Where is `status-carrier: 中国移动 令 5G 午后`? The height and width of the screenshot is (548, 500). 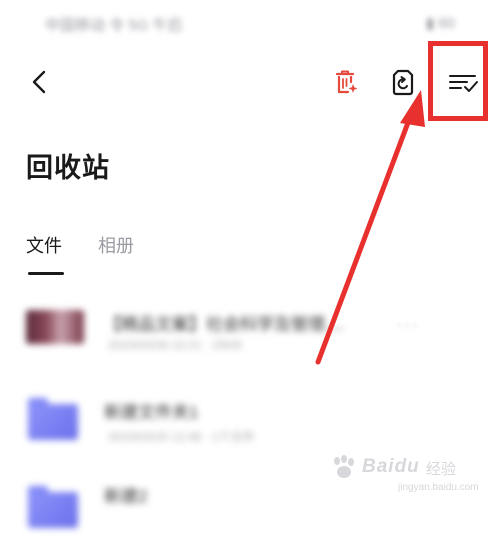
status-carrier: 中国移动 令 5G 午后 is located at coordinates (114, 25).